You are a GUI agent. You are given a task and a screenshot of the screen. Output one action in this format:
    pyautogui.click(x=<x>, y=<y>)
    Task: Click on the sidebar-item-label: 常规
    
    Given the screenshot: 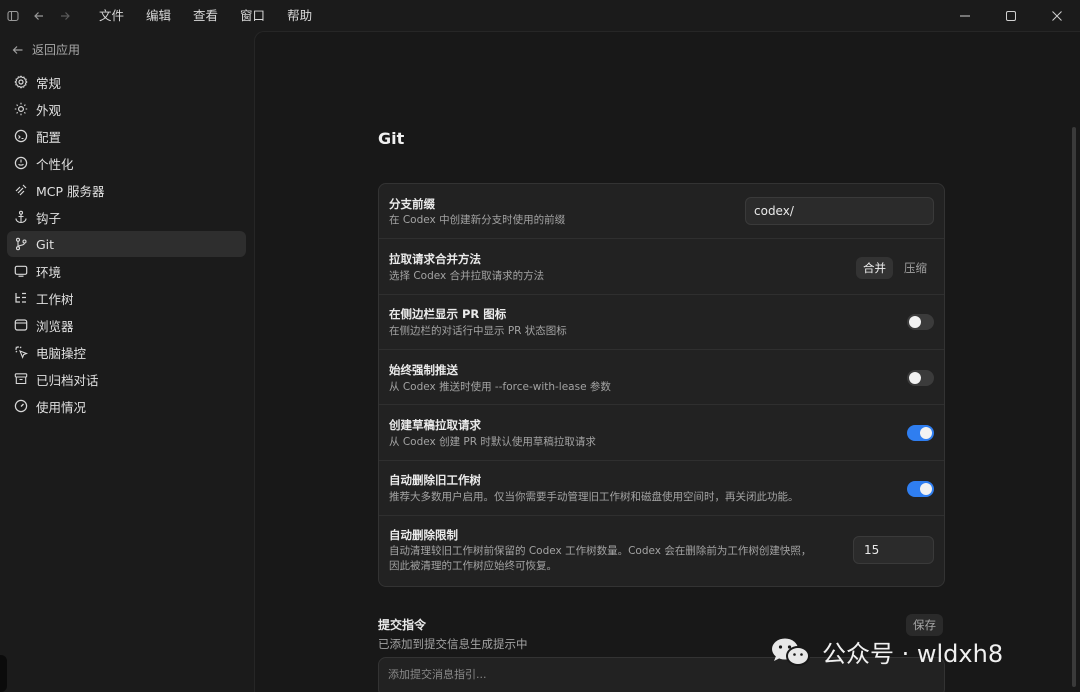 What is the action you would take?
    pyautogui.click(x=49, y=83)
    